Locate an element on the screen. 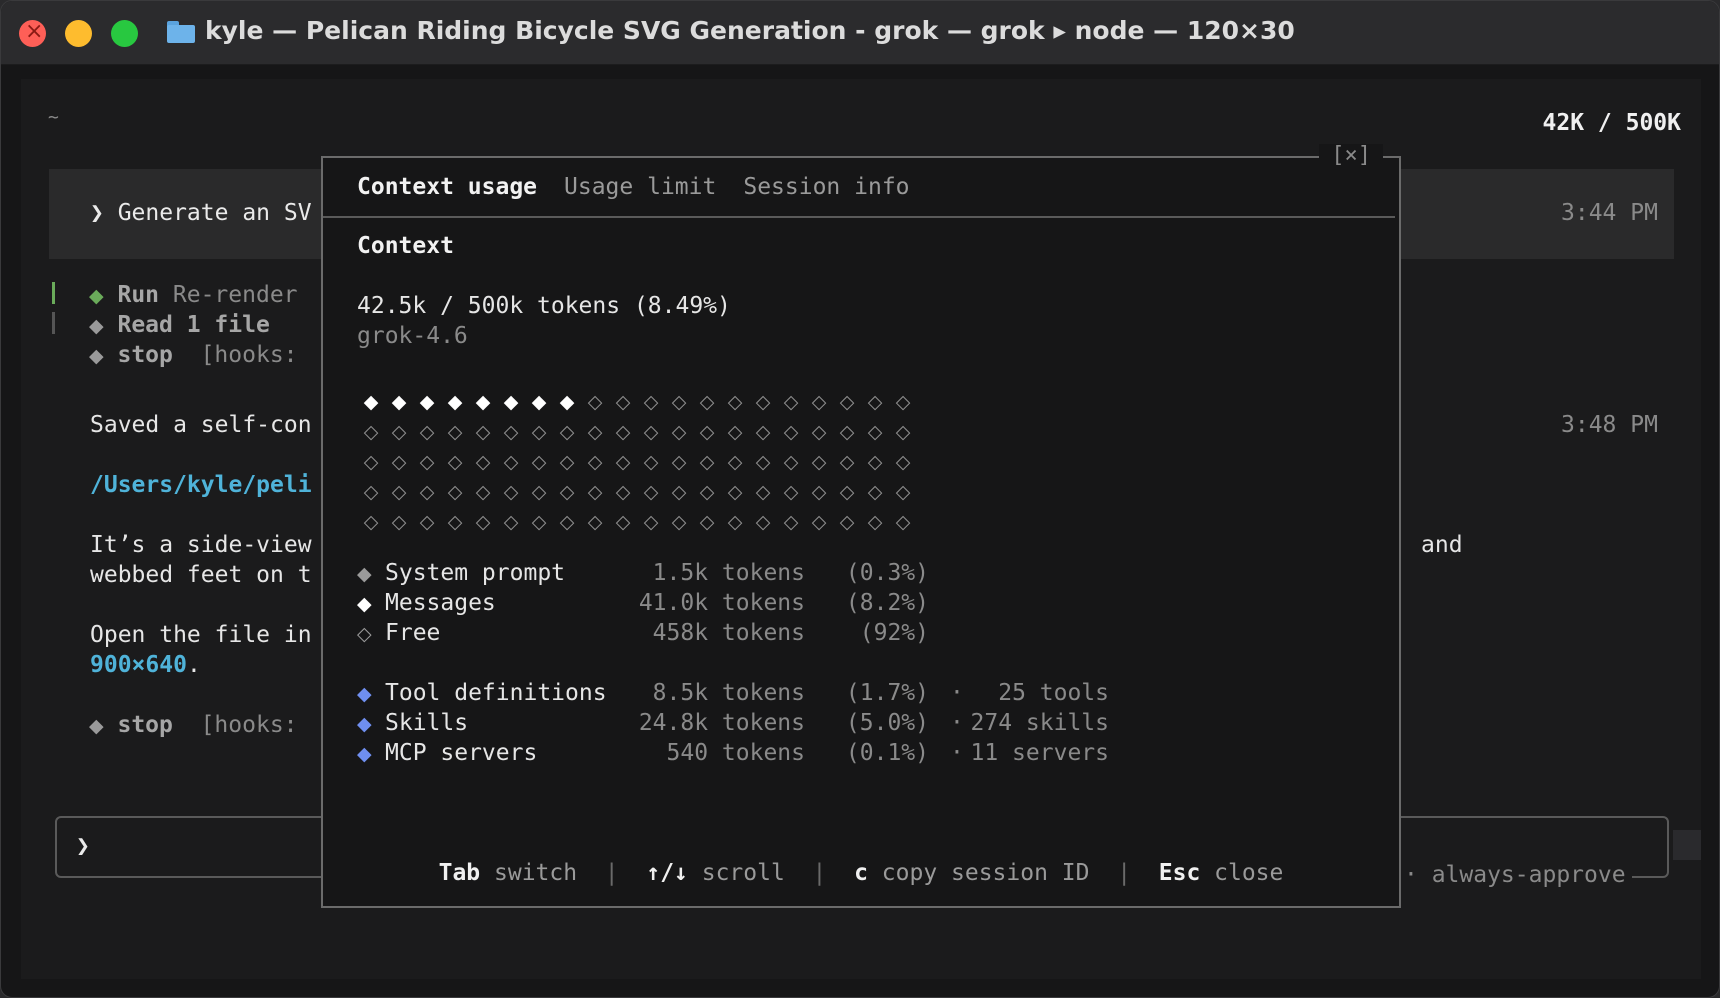 The image size is (1720, 998). shortcut-key: Tab is located at coordinates (459, 873).